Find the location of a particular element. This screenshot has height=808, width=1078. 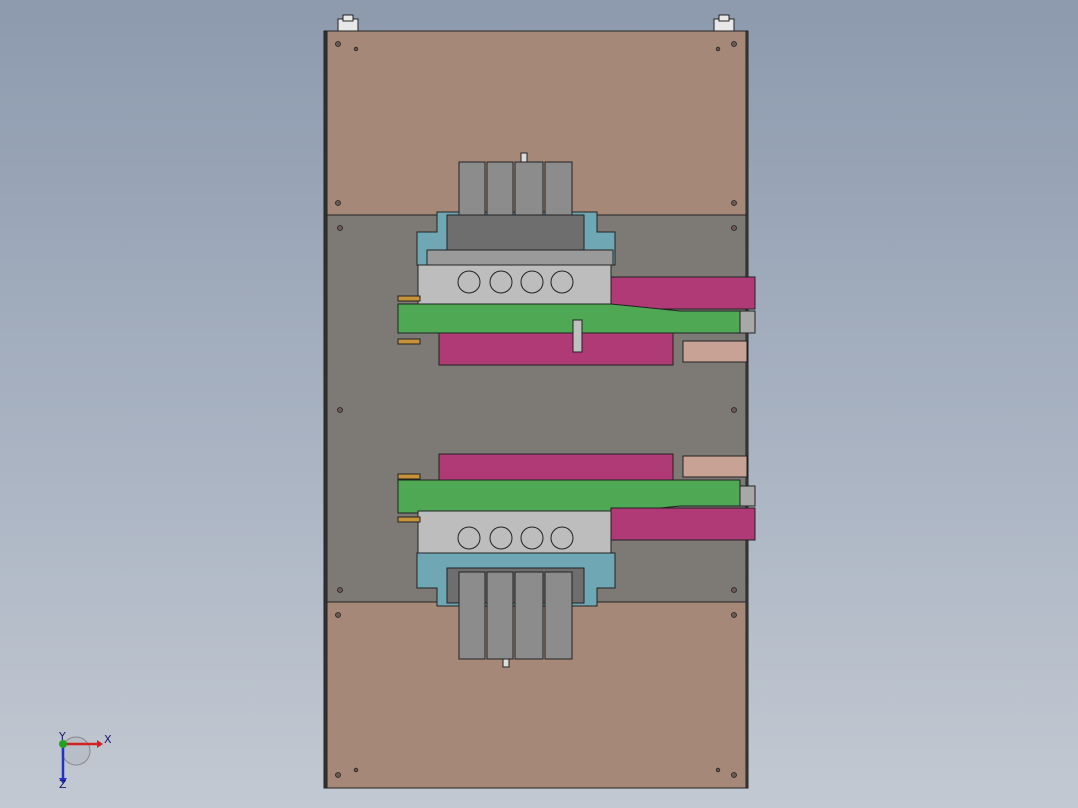

upper-core-block is located at coordinates (514, 286).